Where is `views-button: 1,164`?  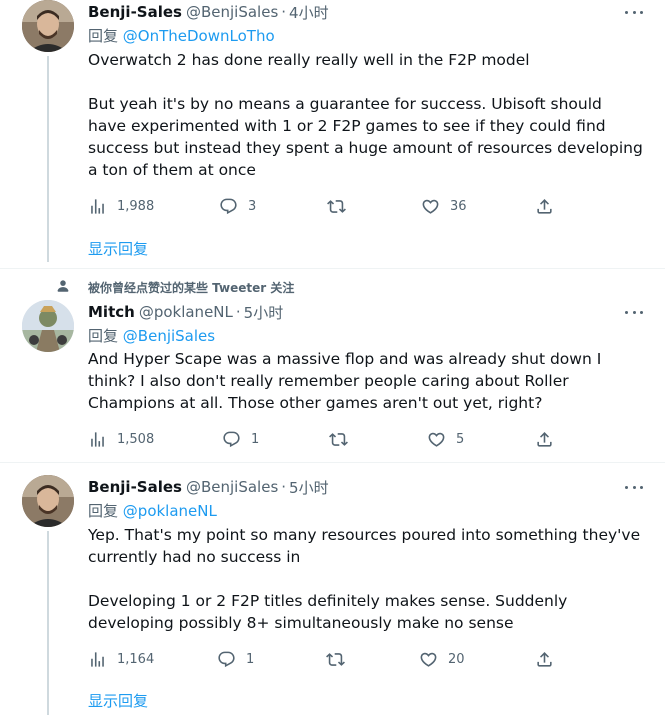
views-button: 1,164 is located at coordinates (121, 659).